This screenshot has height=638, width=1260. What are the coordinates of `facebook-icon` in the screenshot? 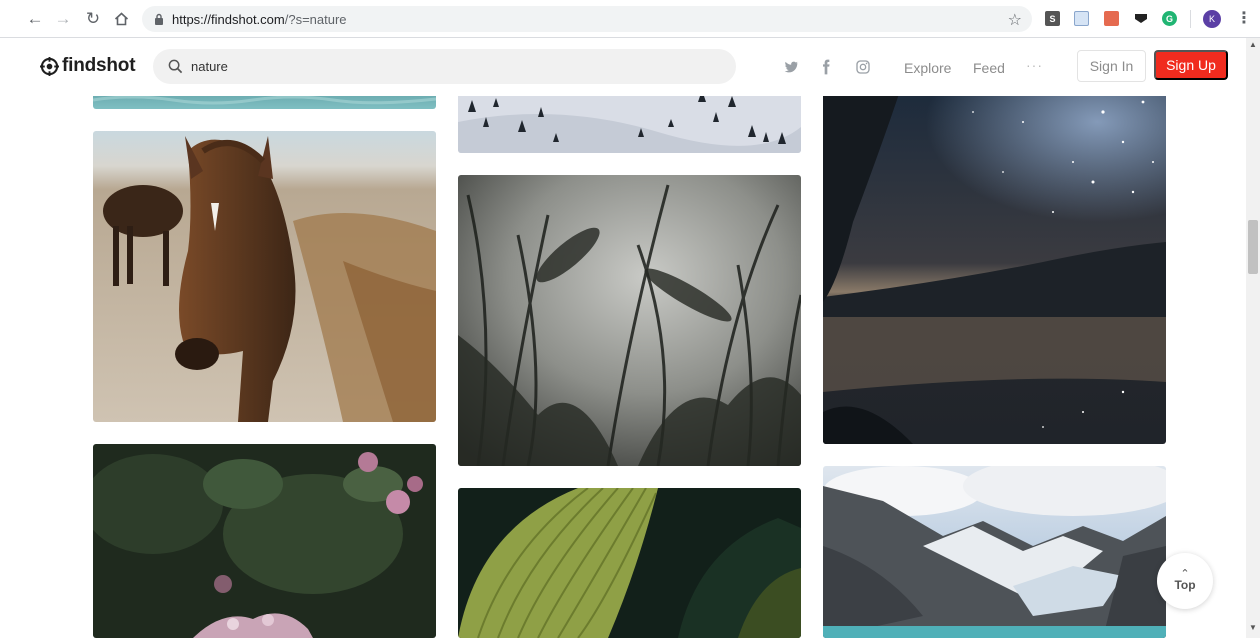 It's located at (826, 67).